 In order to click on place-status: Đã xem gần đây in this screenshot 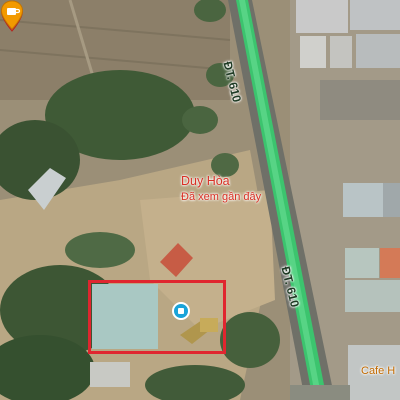, I will do `click(221, 197)`.